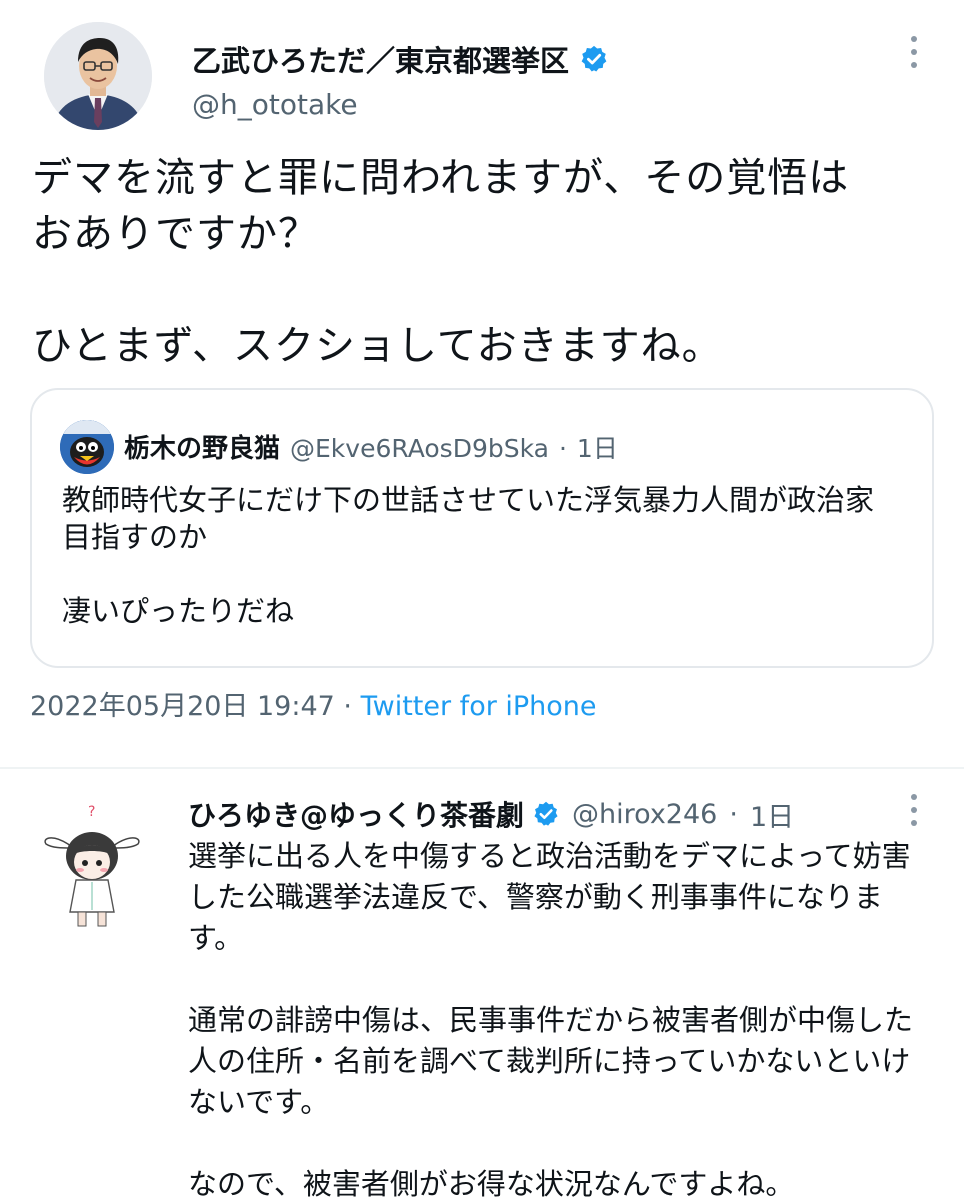 The image size is (964, 1200). I want to click on tweet-text-line: ひとまず、スクショしておきますね。, so click(377, 346).